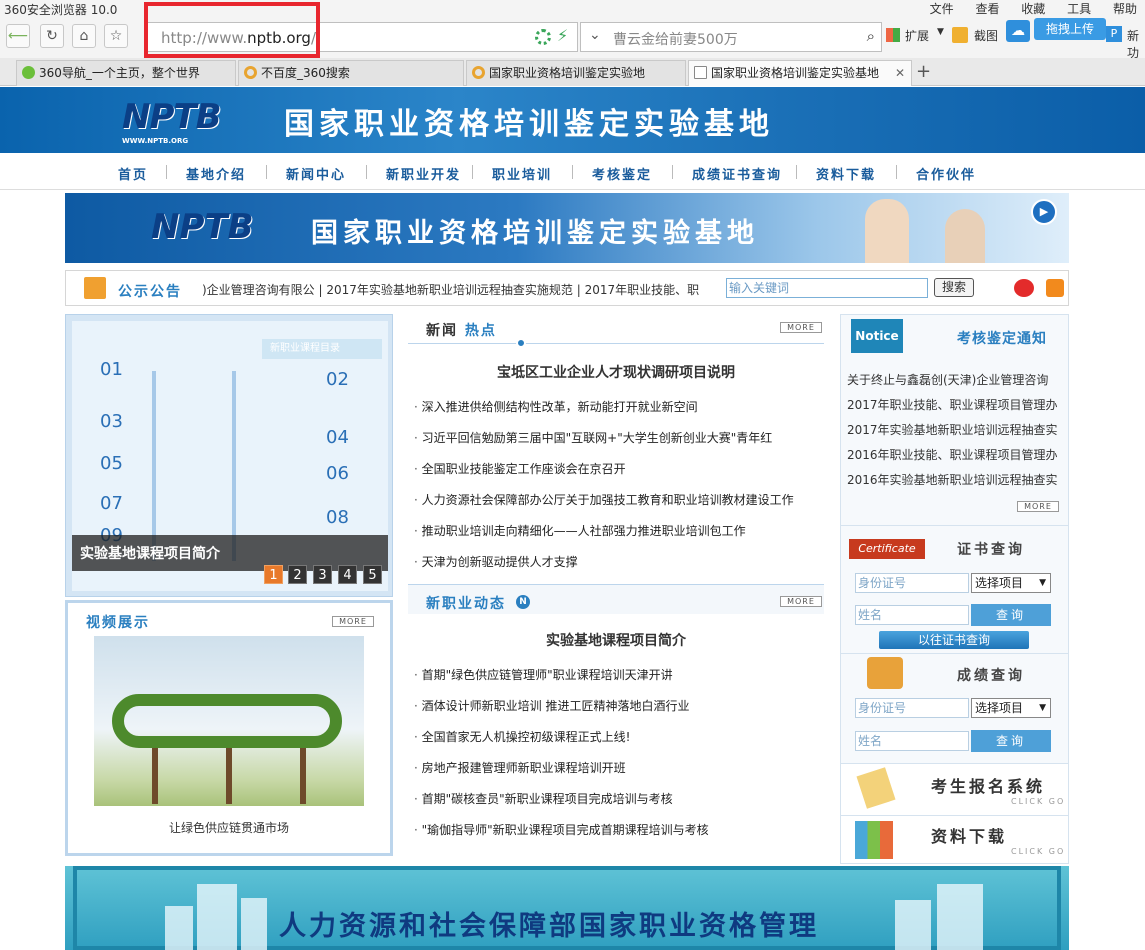 This screenshot has height=950, width=1145. Describe the element at coordinates (953, 479) in the screenshot. I see `list-item: 2016年实验基地新职业培训远程抽查实` at that location.